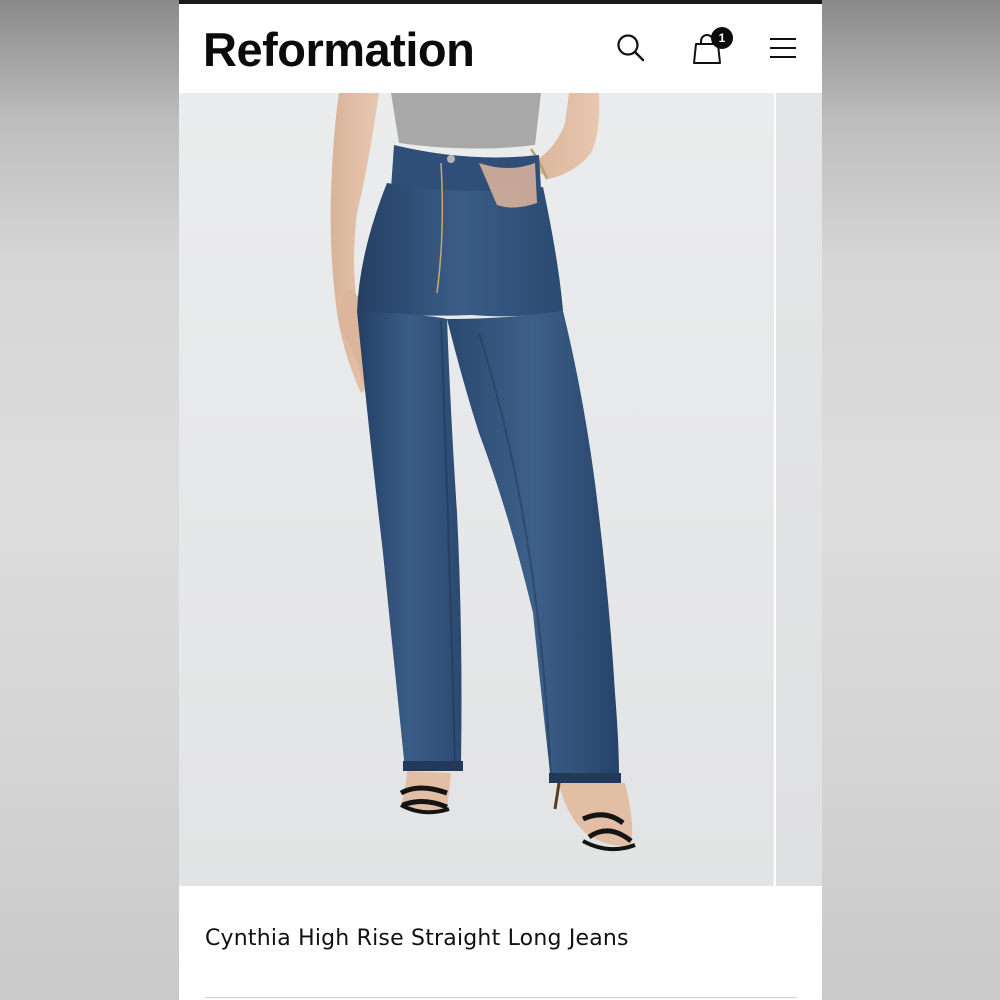 The image size is (1000, 1000). What do you see at coordinates (722, 38) in the screenshot?
I see `cart-count-badge: 1` at bounding box center [722, 38].